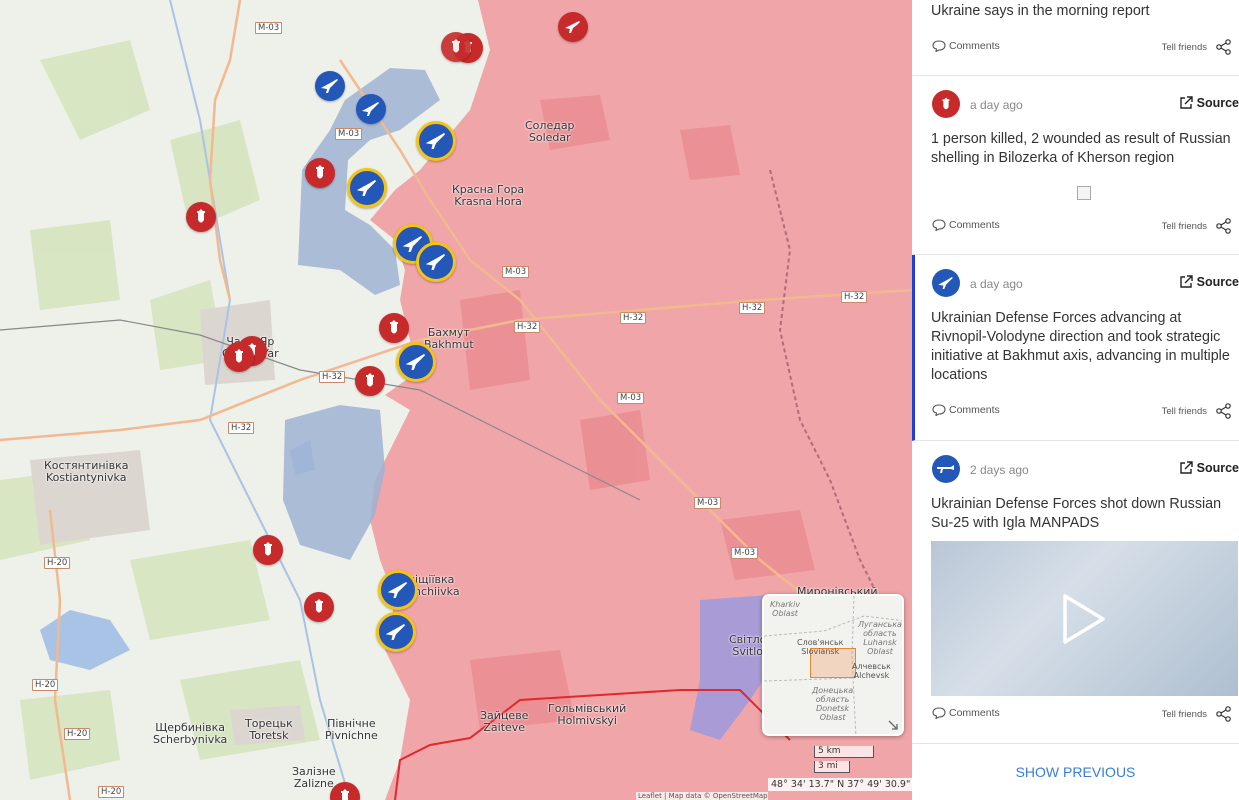  What do you see at coordinates (832, 767) in the screenshot?
I see `scale-bar-mi: 3 mi` at bounding box center [832, 767].